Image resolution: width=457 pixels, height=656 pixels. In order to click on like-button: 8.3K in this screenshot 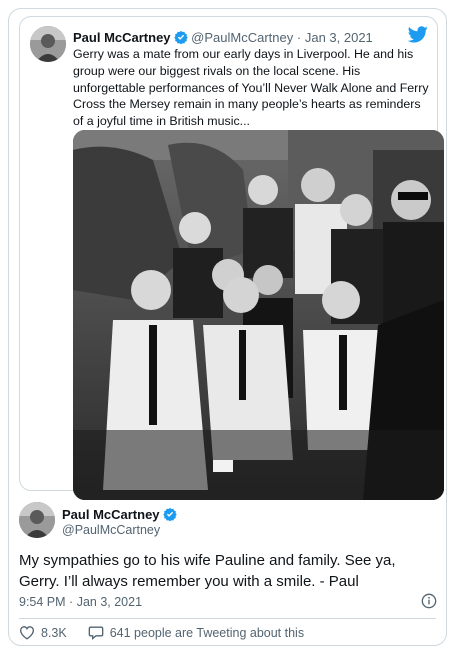, I will do `click(43, 632)`.